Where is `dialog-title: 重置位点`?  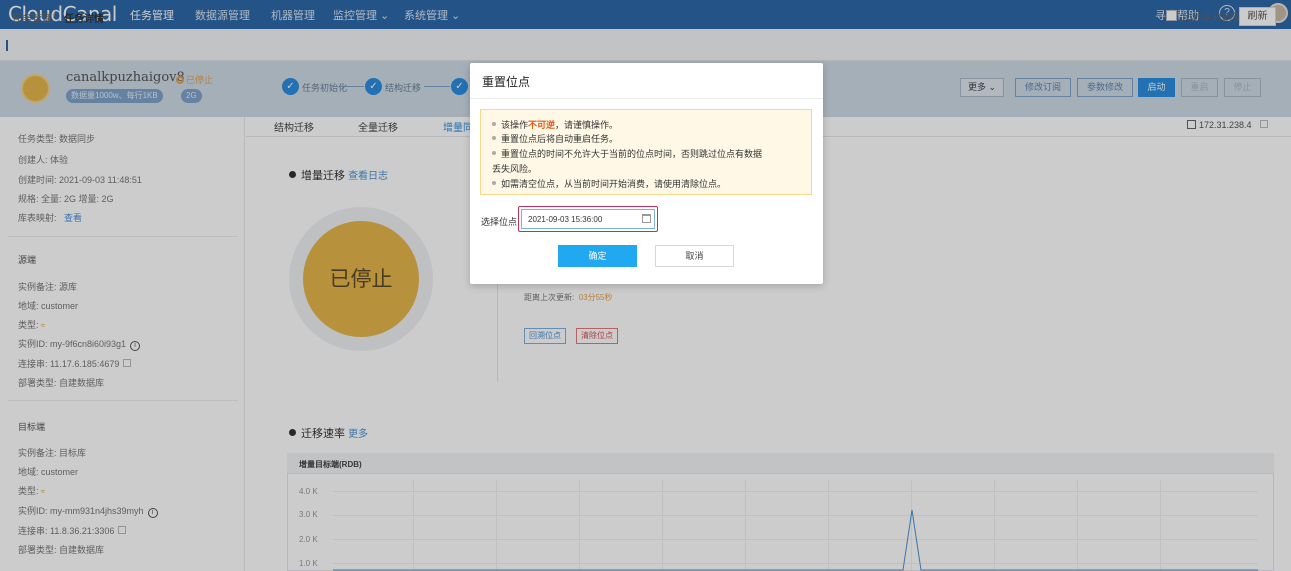 dialog-title: 重置位点 is located at coordinates (506, 82).